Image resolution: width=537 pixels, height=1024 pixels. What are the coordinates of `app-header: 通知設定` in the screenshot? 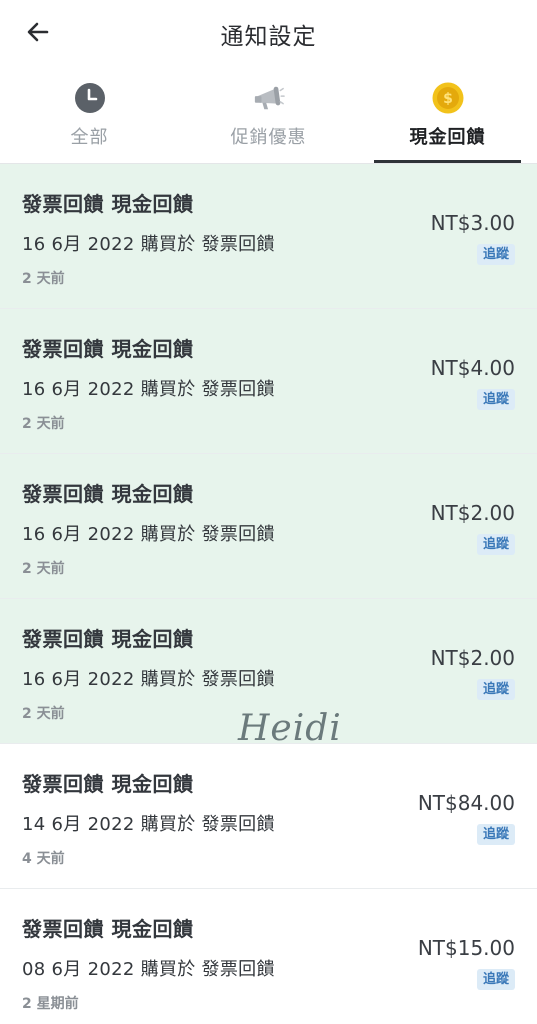 It's located at (268, 33).